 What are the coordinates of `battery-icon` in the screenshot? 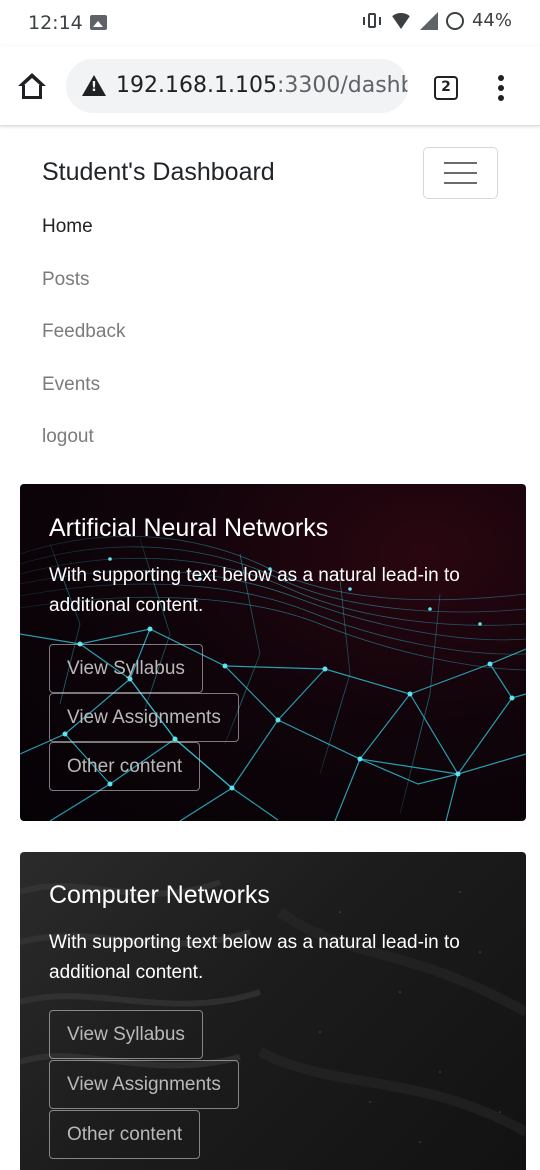 It's located at (454, 20).